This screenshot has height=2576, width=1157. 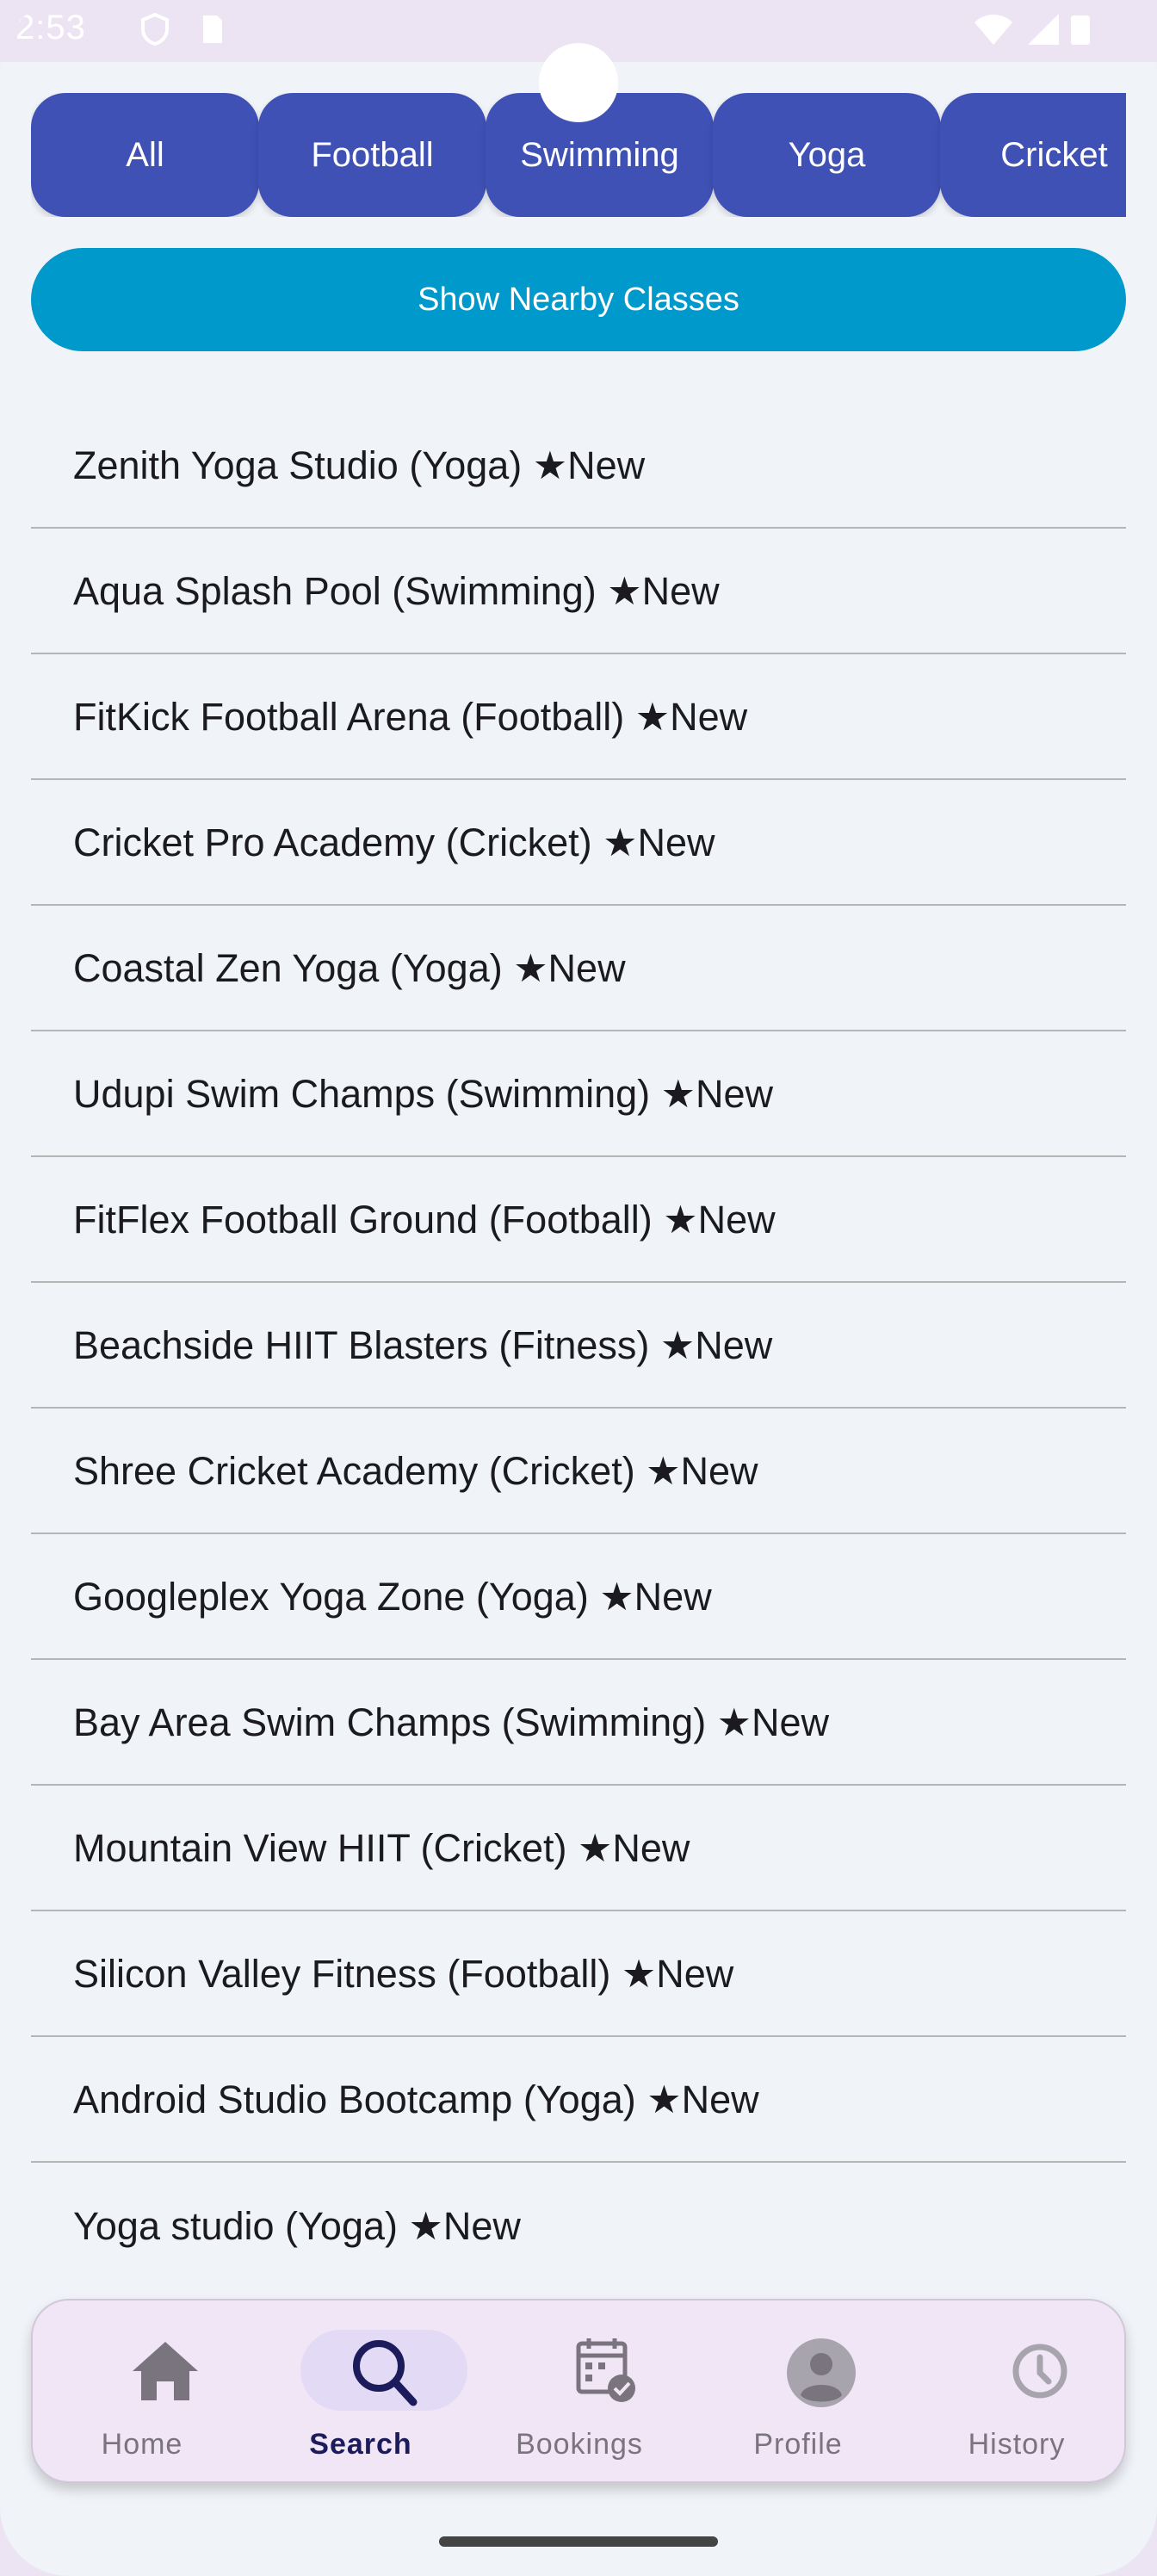 I want to click on shield-icon, so click(x=155, y=29).